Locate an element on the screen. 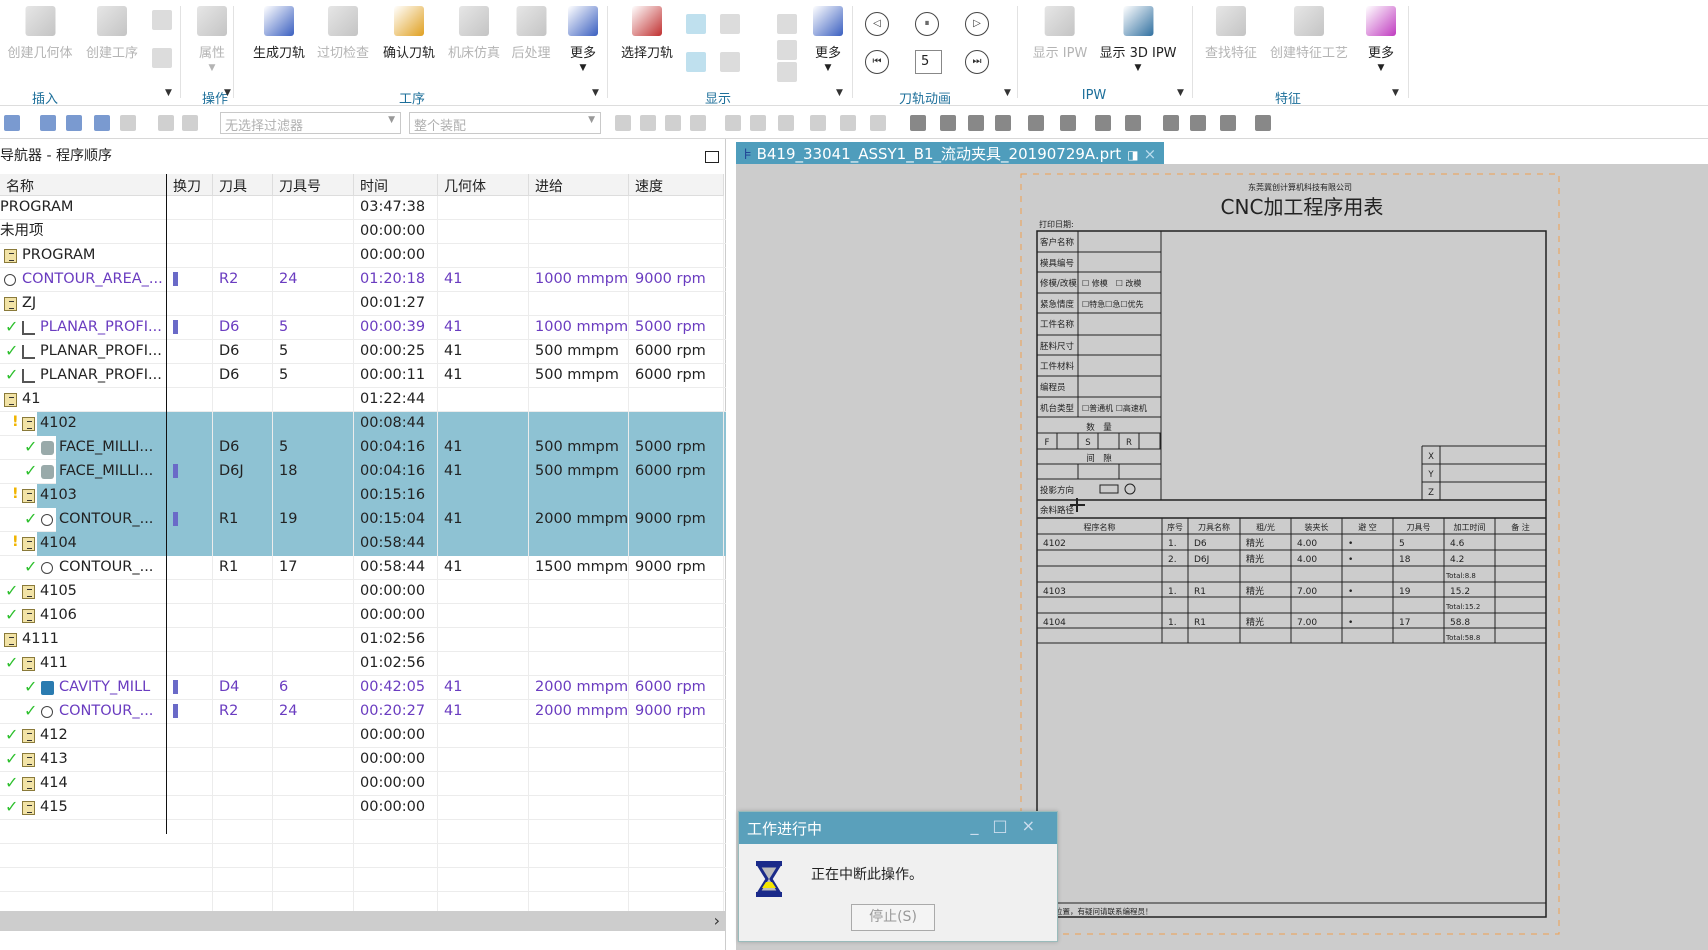 This screenshot has width=1708, height=950. ribbon-button-12: 显示 3D IPW ▼ is located at coordinates (1138, 38).